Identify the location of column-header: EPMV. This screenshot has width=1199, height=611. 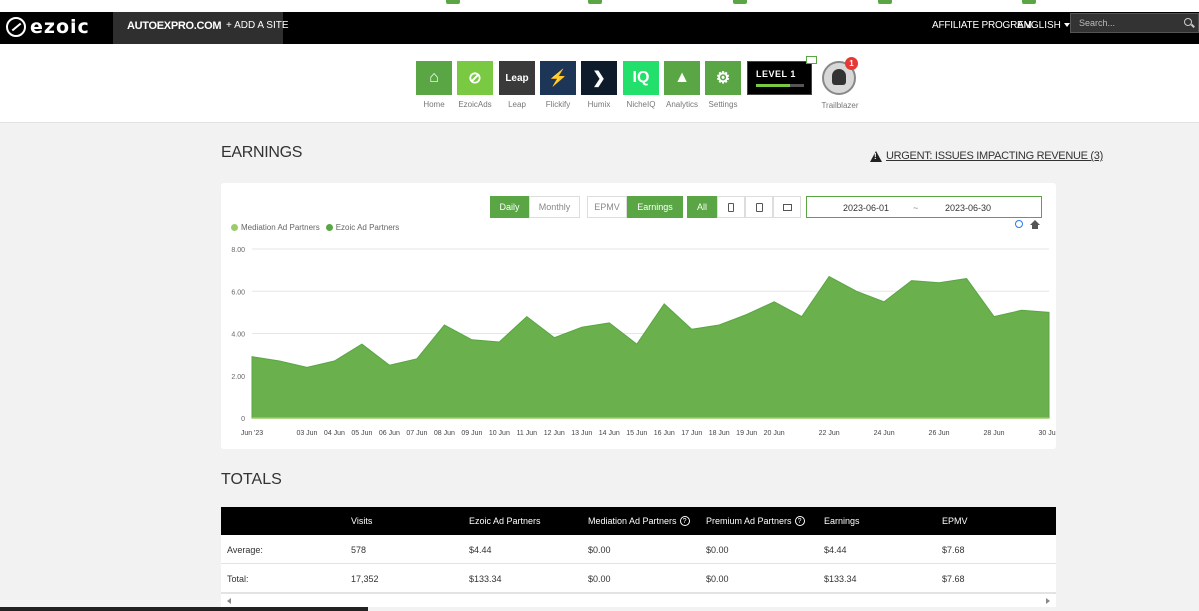
(955, 521).